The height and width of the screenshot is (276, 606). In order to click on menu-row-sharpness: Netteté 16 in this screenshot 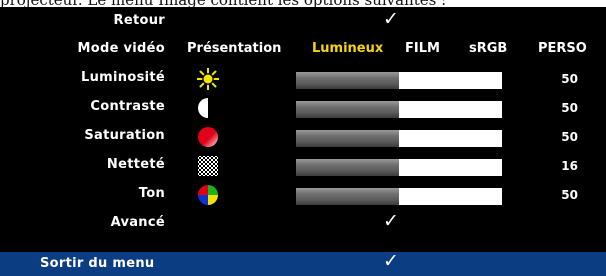, I will do `click(303, 166)`.